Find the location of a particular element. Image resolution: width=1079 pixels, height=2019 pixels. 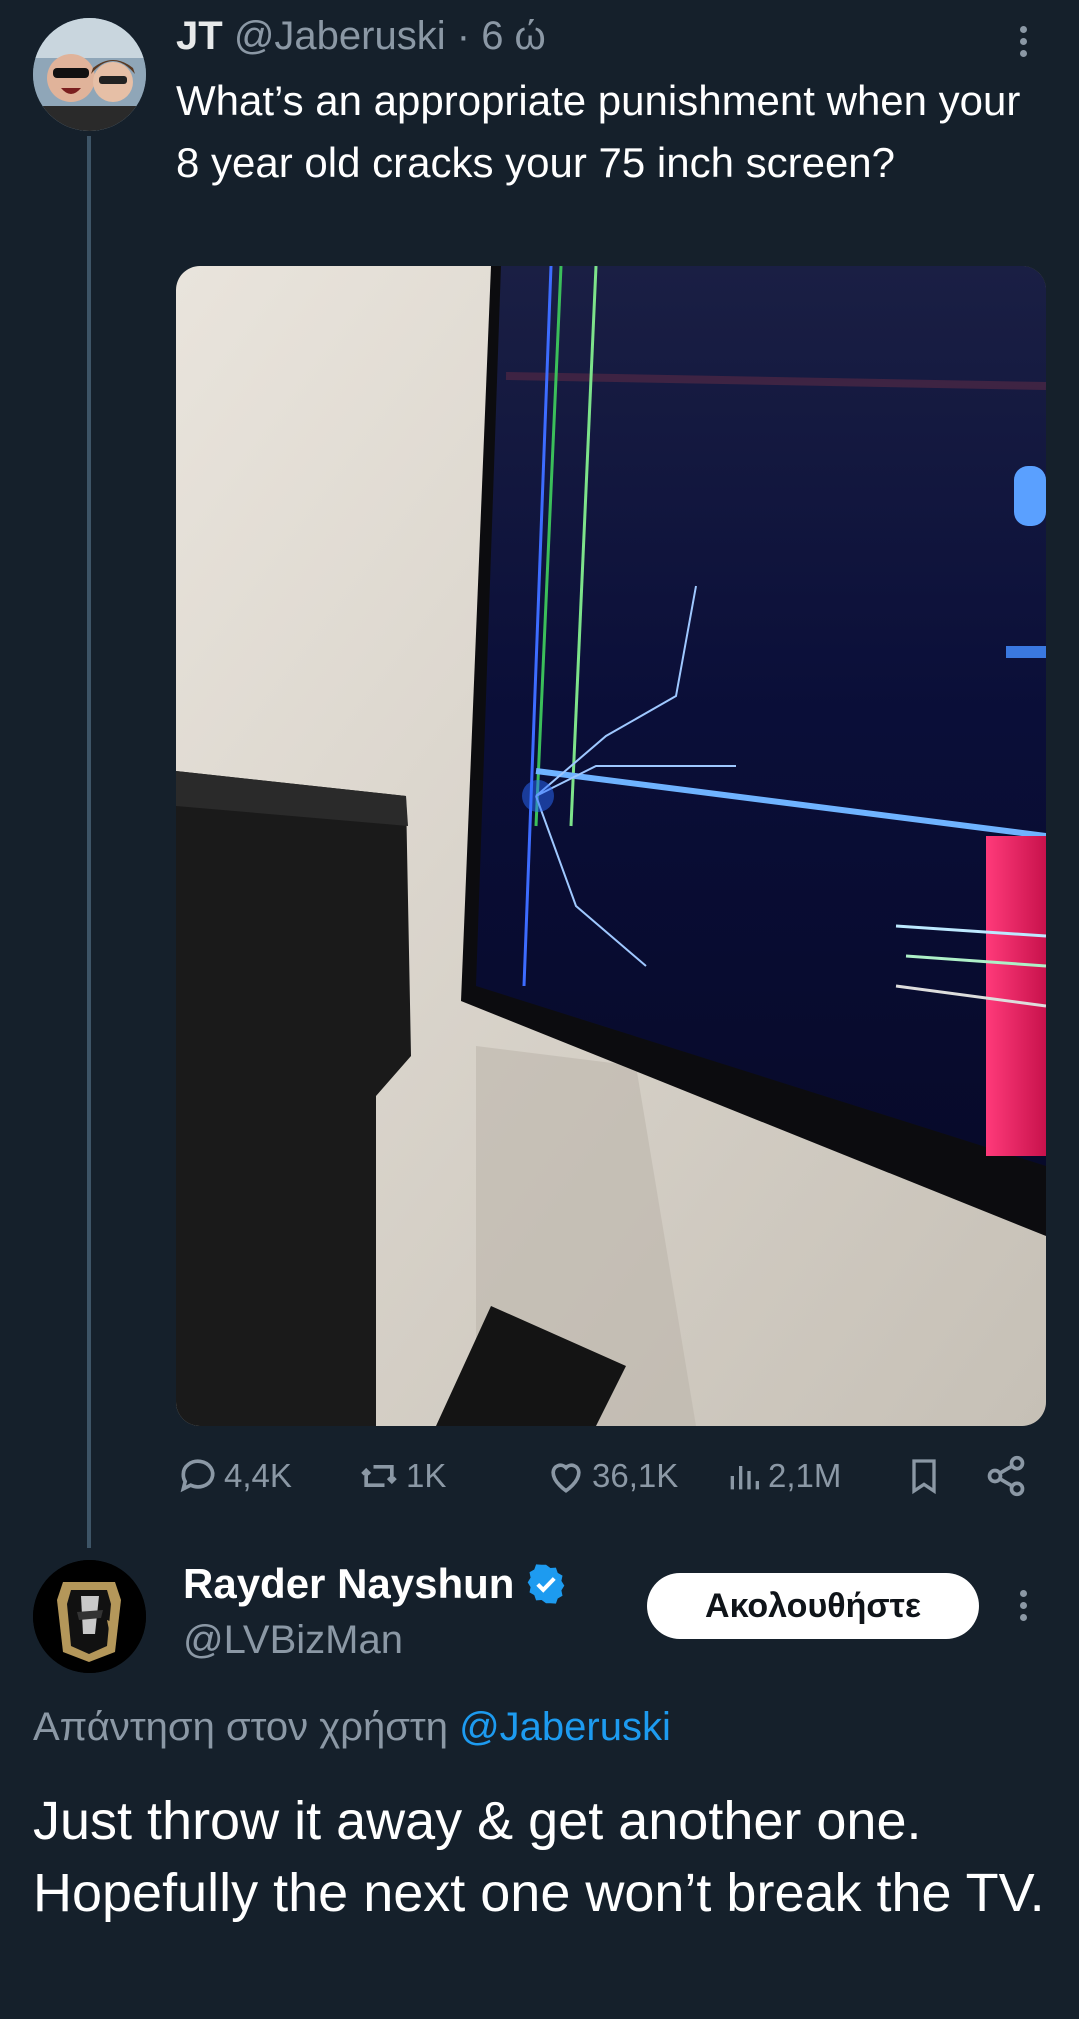

replying-to-line: Απάντηση στον χρήστη @Jaberuski is located at coordinates (352, 1727).